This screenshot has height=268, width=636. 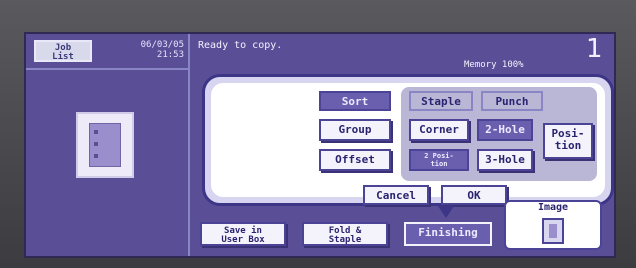 I want to click on preview-page, so click(x=105, y=145).